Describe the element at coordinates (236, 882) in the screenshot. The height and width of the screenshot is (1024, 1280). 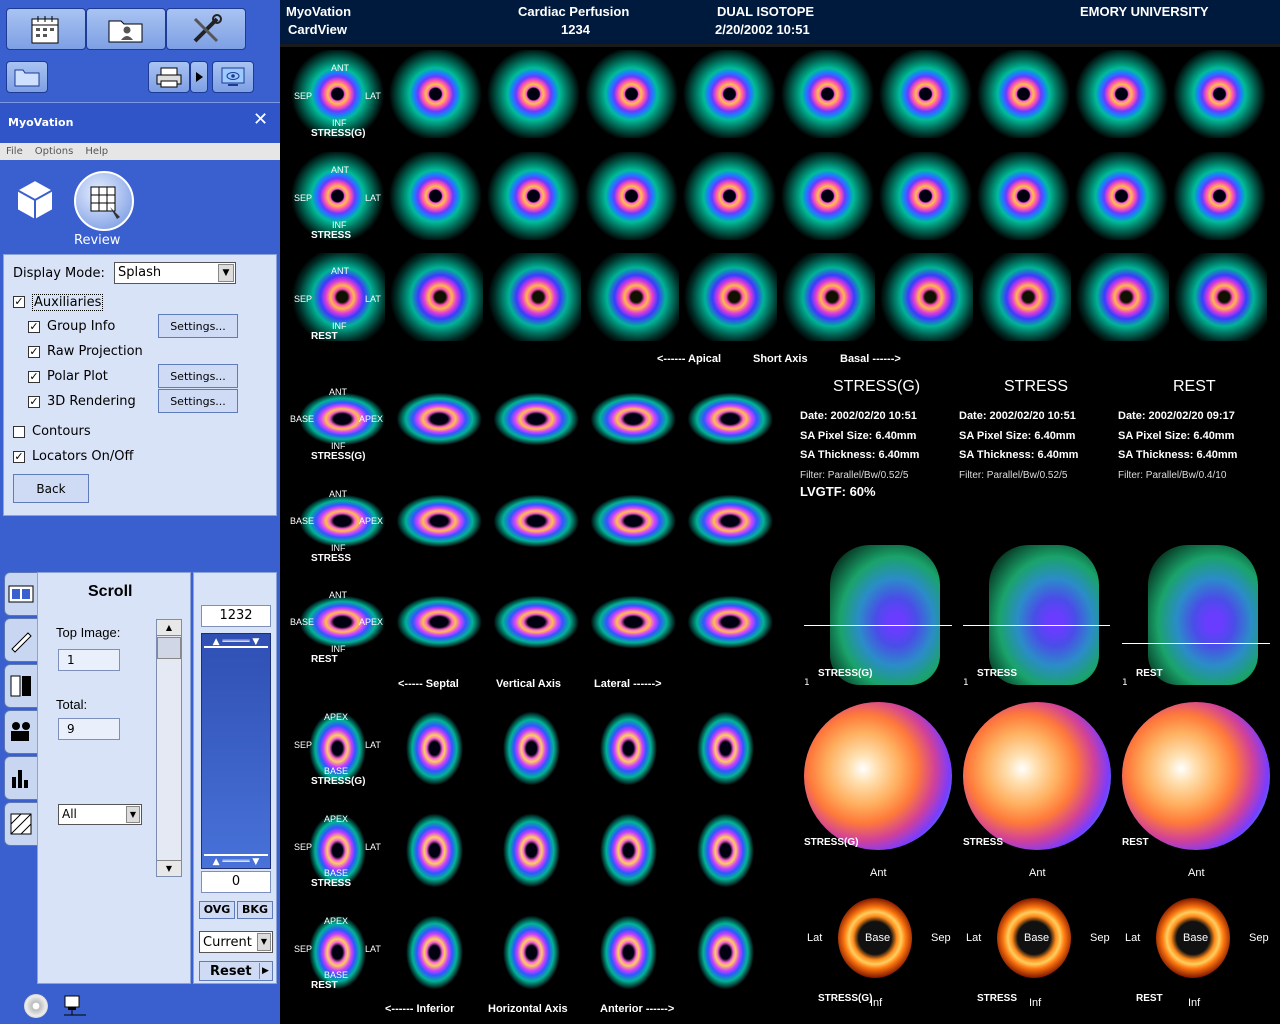
I see `lower-level-field: 0` at that location.